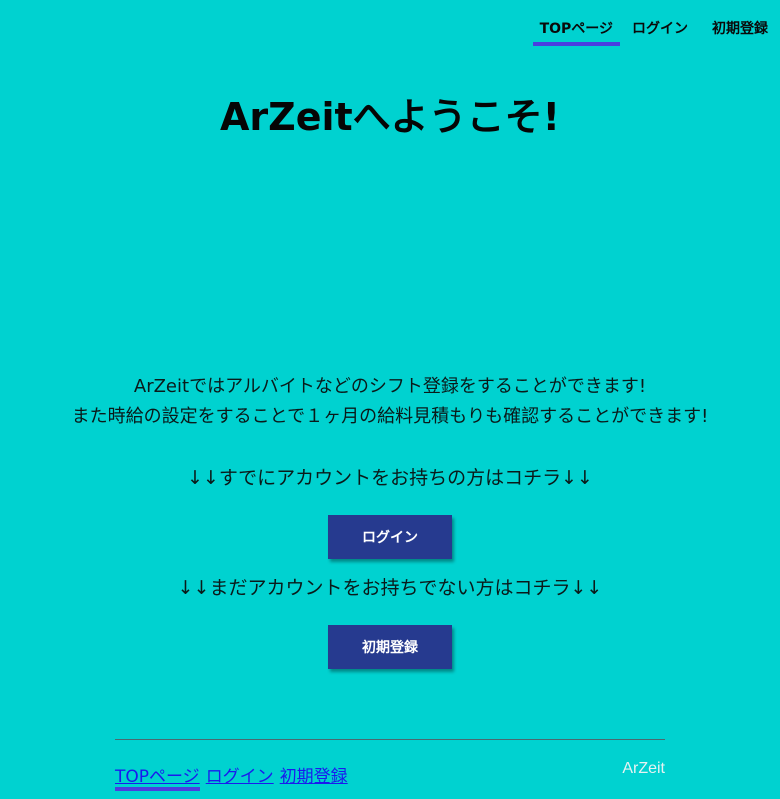  I want to click on top-nav: TOPページ ログイン 初期登録, so click(656, 23).